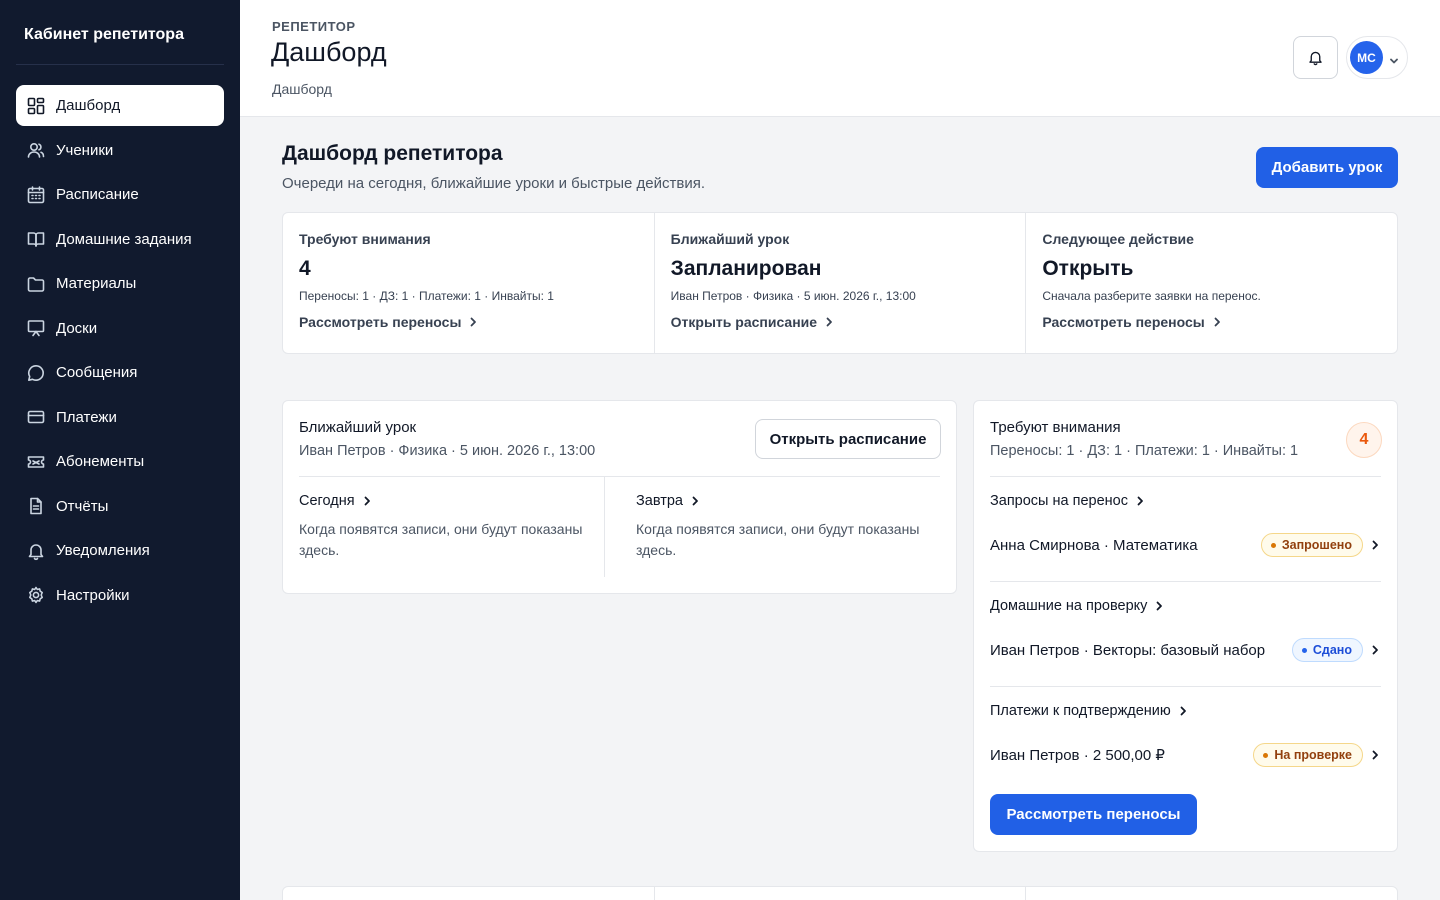  Describe the element at coordinates (781, 501) in the screenshot. I see `tomorrow-link: Завтра` at that location.